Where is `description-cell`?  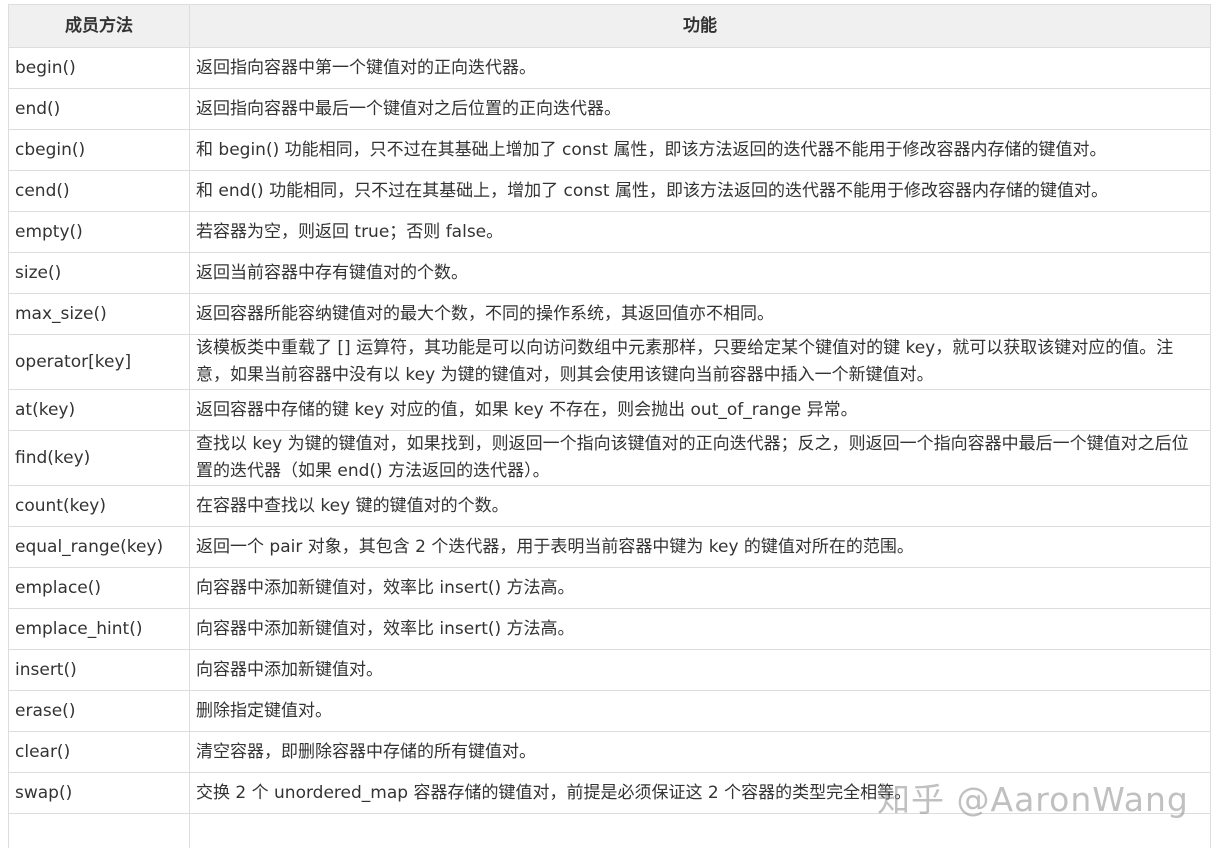 description-cell is located at coordinates (700, 830).